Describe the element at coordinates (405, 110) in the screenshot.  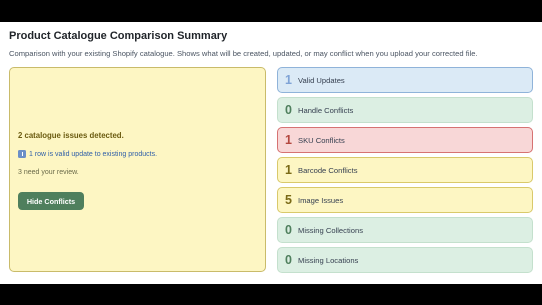
I see `card-handle-conflicts: 0 Handle Conflicts` at that location.